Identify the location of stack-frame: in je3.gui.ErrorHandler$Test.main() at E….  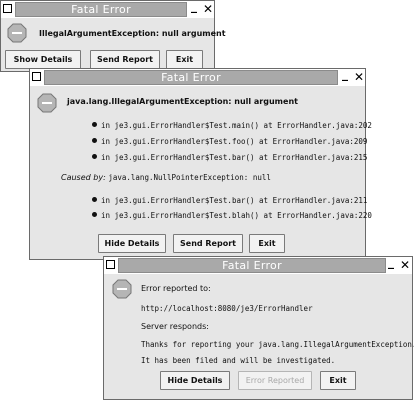
(232, 125).